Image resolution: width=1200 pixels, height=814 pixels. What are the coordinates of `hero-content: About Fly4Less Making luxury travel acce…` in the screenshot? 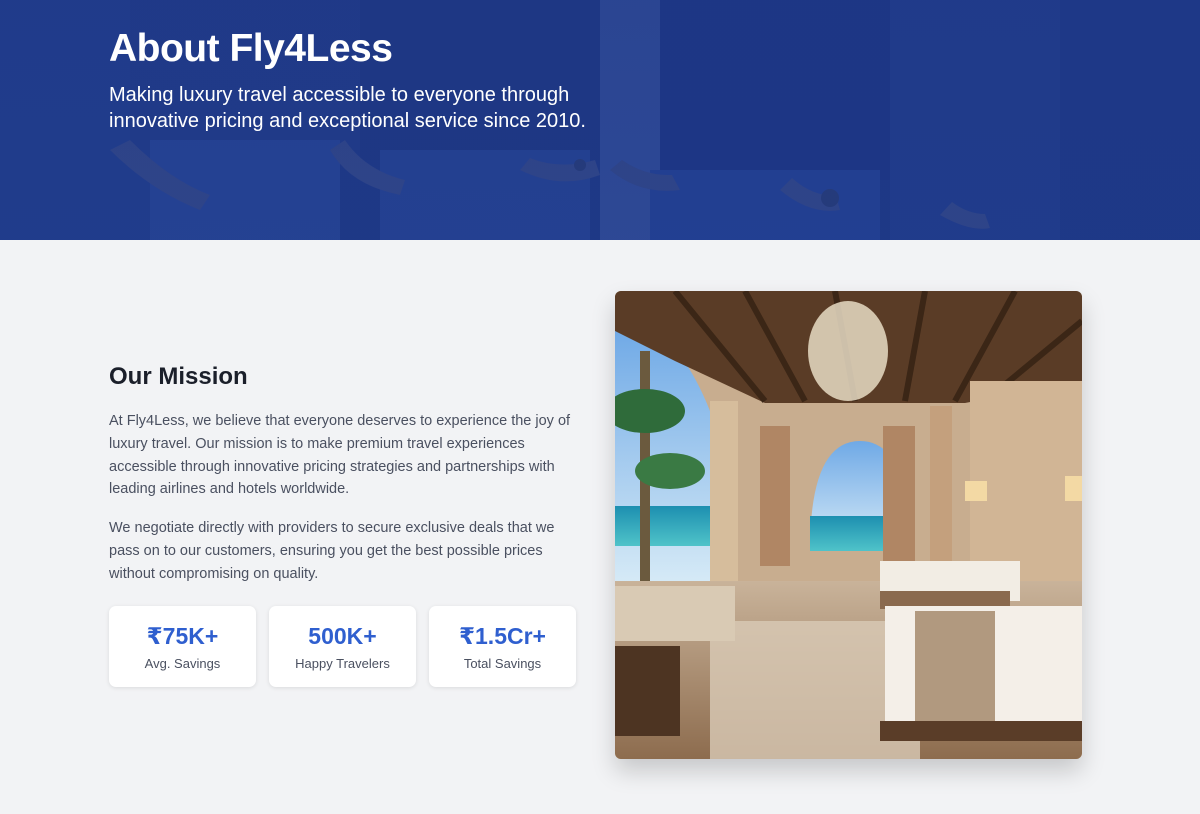 It's located at (369, 80).